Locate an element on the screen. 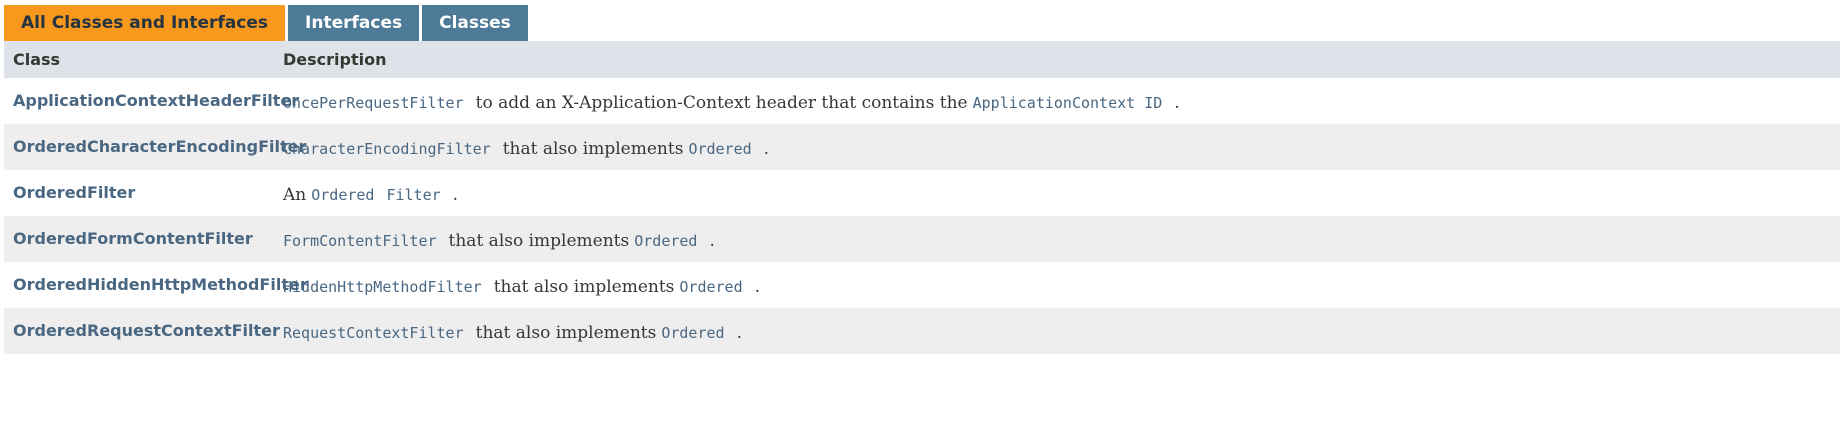 The width and height of the screenshot is (1845, 426). class-link: OrderedHiddenHttpMethodFilter is located at coordinates (160, 284).